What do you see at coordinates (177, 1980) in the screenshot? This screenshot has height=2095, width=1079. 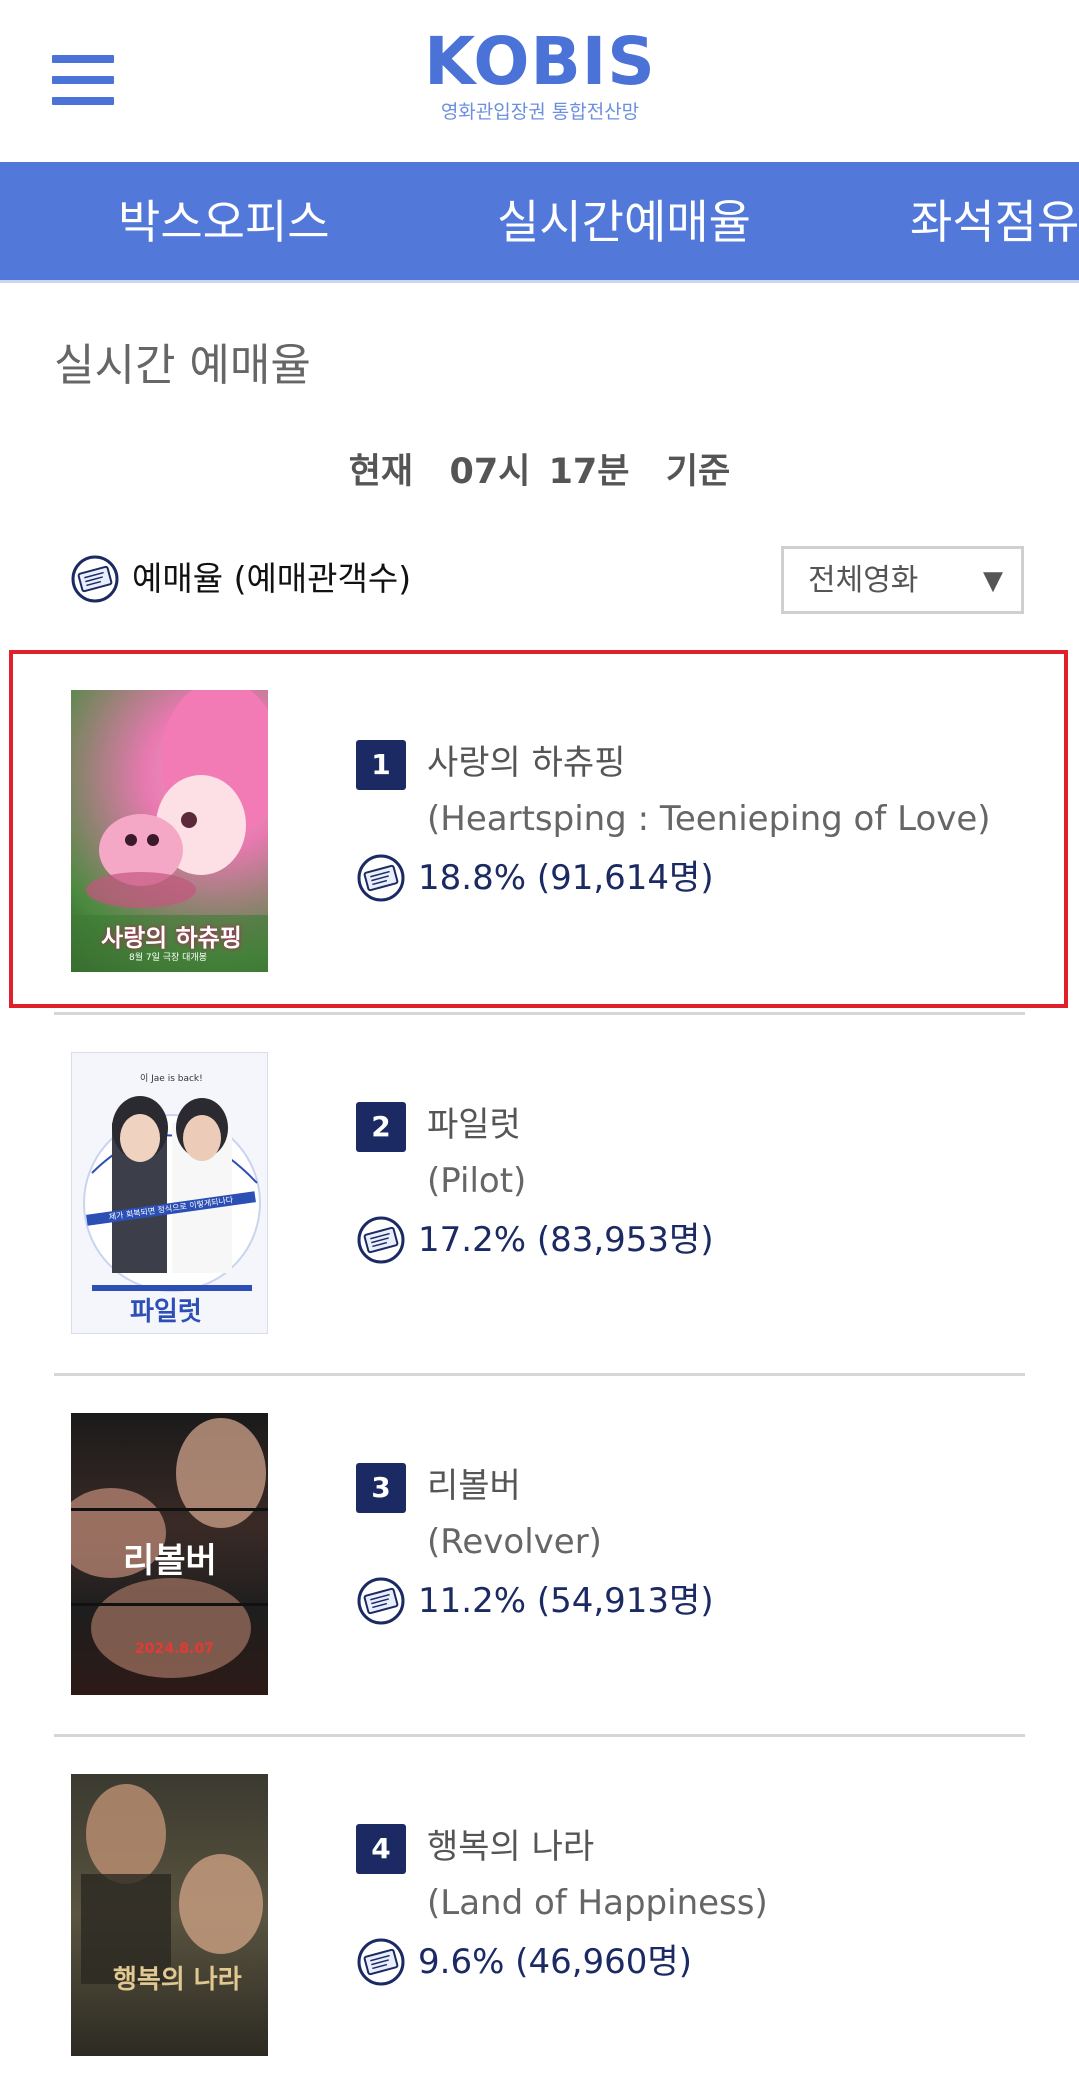 I see `poster-title-text: 행복의 나라` at bounding box center [177, 1980].